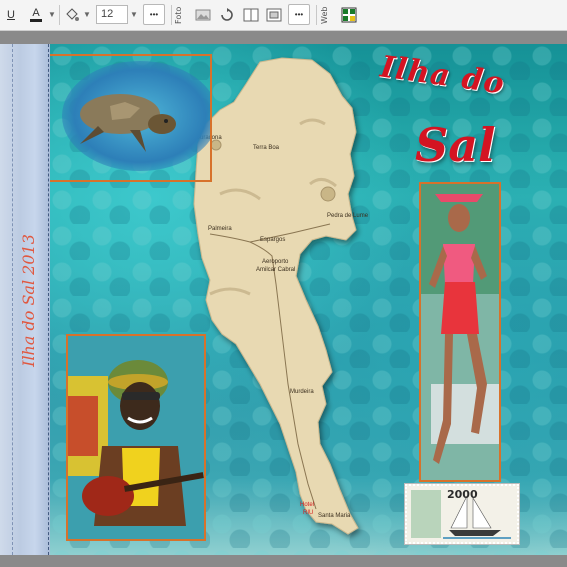 This screenshot has height=567, width=567. I want to click on rotate-button, so click(227, 14).